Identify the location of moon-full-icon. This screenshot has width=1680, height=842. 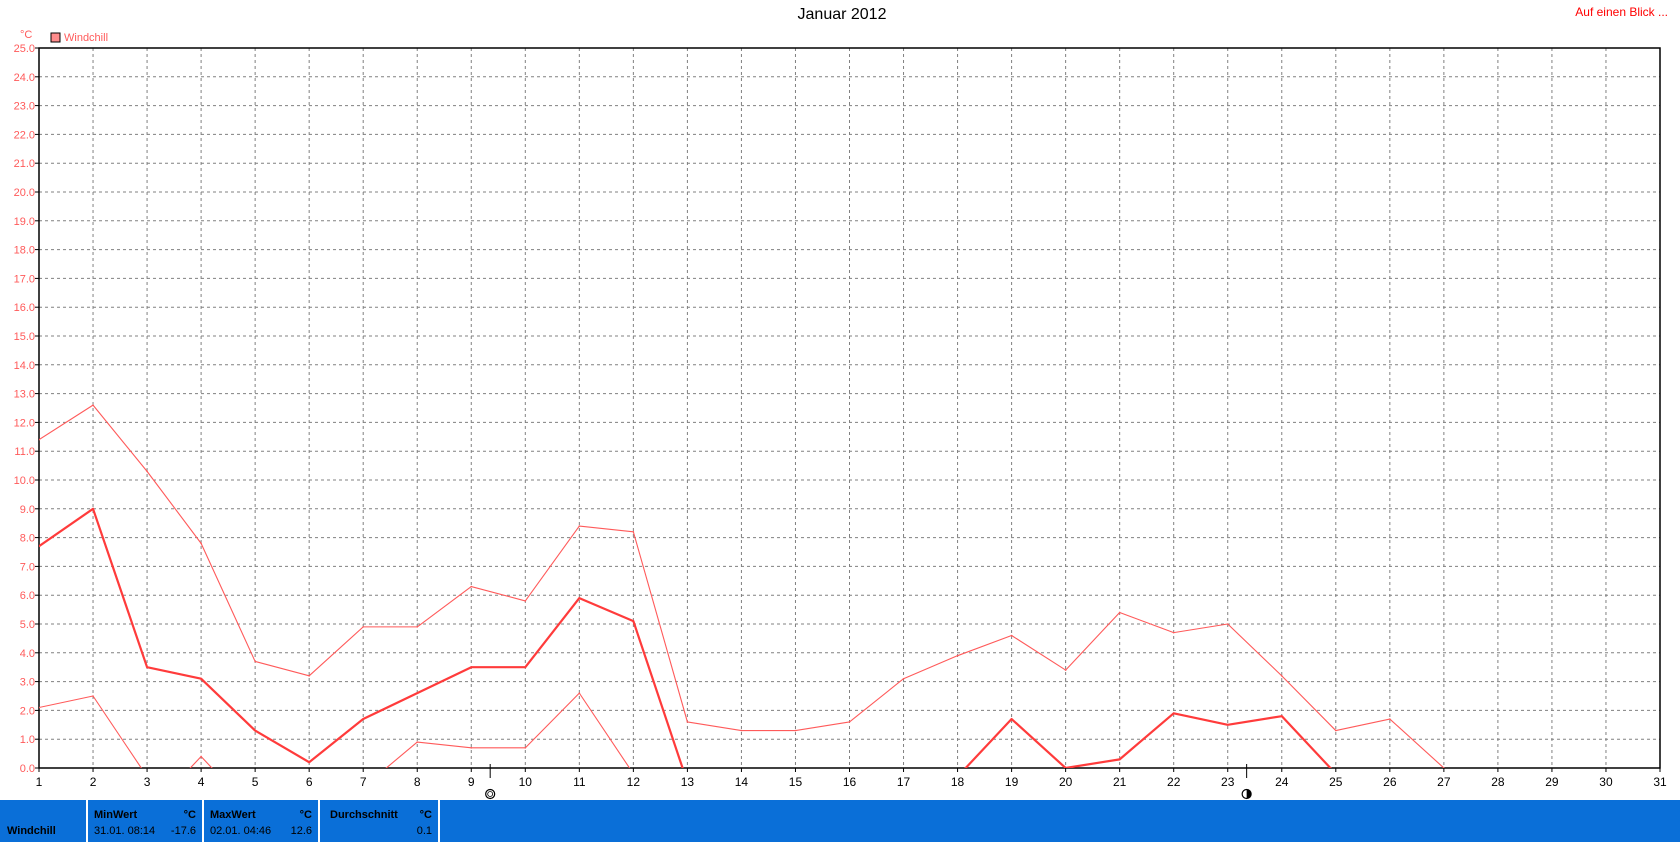
(490, 794).